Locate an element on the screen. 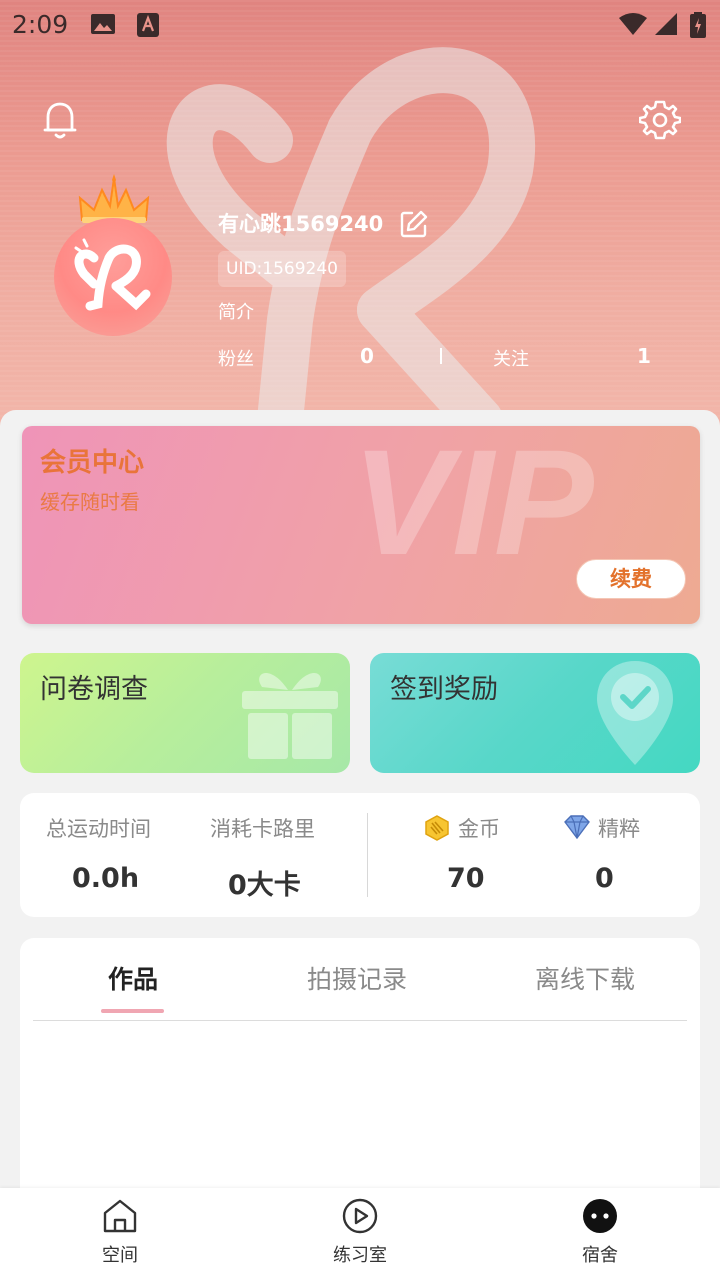 The height and width of the screenshot is (1280, 720). notification-bell-button is located at coordinates (60, 120).